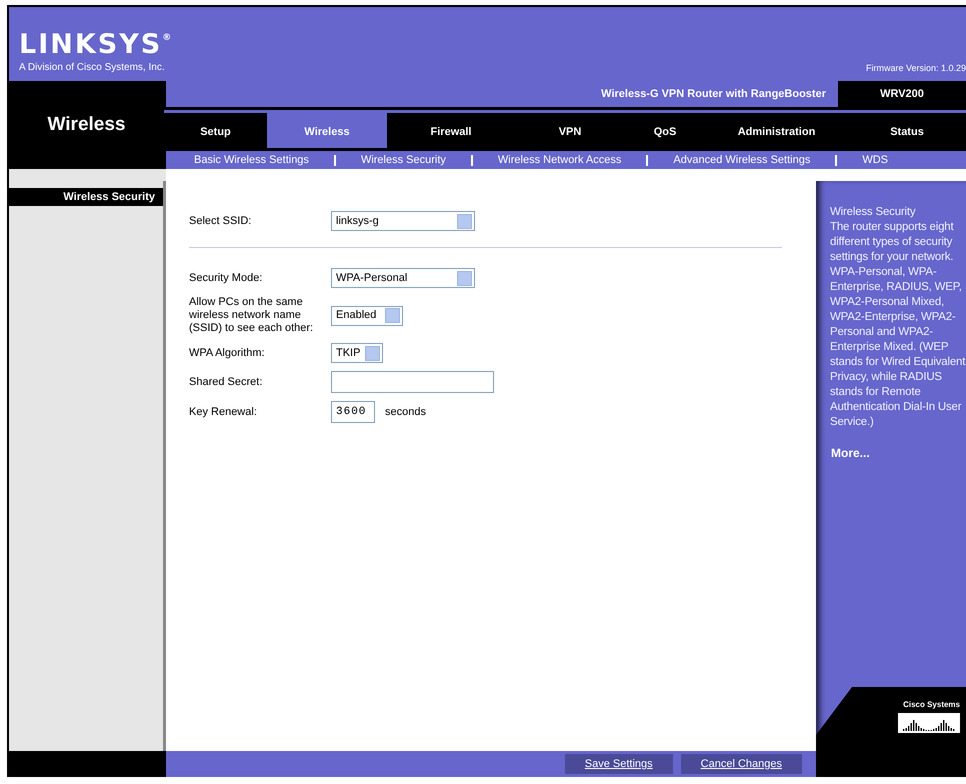 This screenshot has width=966, height=784. What do you see at coordinates (502, 94) in the screenshot?
I see `product-name: Wireless-G VPN Router with RangeBooster` at bounding box center [502, 94].